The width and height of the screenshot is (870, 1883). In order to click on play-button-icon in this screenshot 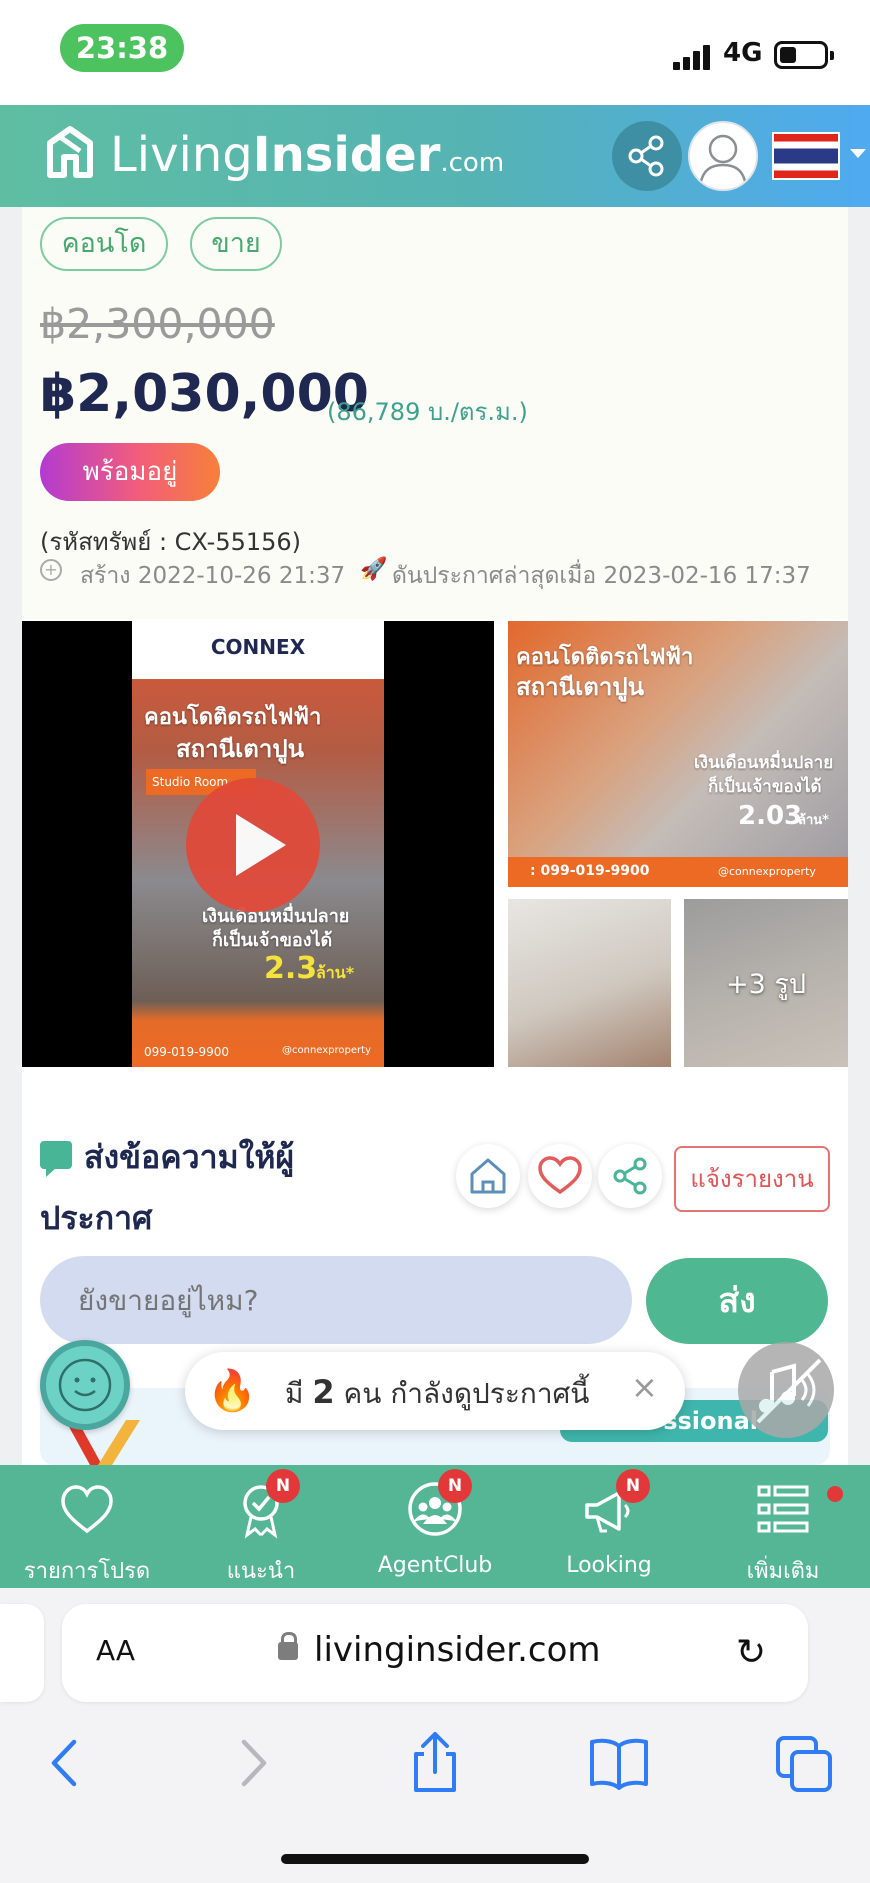, I will do `click(253, 845)`.